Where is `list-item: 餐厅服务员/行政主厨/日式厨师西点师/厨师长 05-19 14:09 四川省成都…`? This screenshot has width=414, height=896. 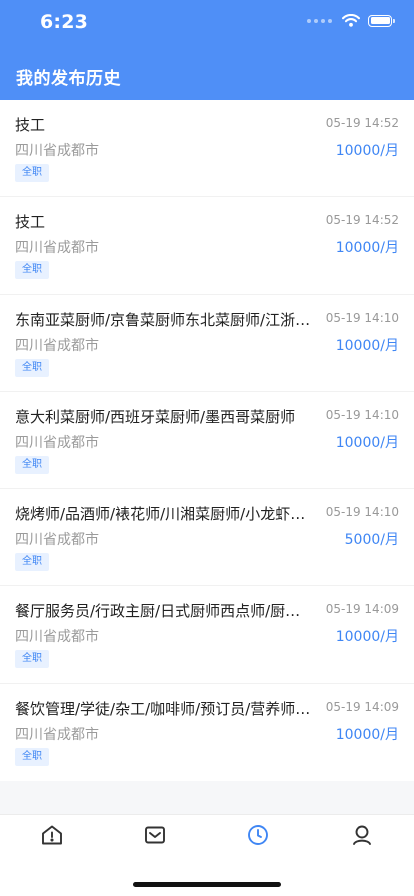
list-item: 餐厅服务员/行政主厨/日式厨师西点师/厨师长 05-19 14:09 四川省成都… is located at coordinates (207, 635).